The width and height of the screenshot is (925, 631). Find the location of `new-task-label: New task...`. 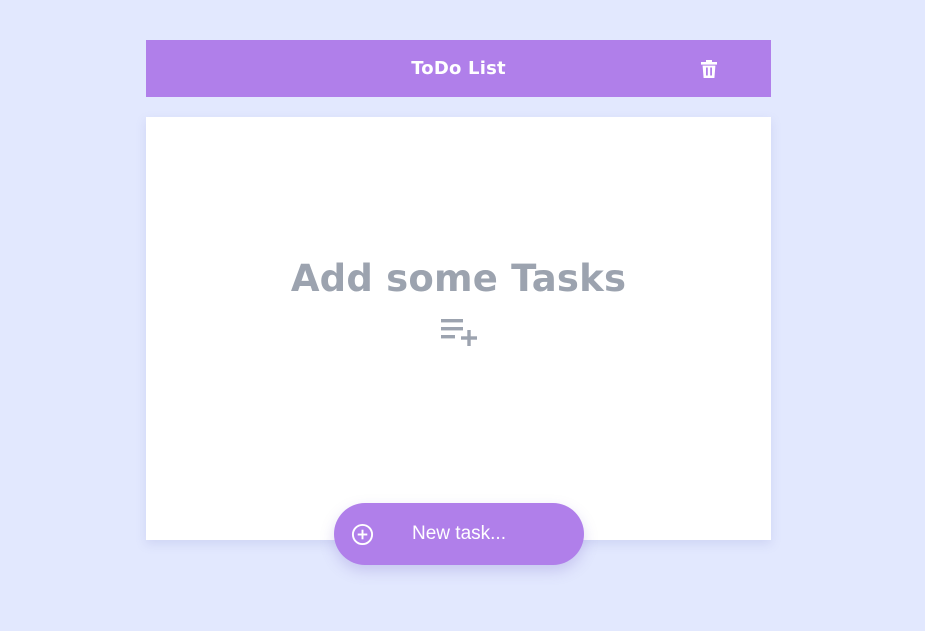

new-task-label: New task... is located at coordinates (459, 533).